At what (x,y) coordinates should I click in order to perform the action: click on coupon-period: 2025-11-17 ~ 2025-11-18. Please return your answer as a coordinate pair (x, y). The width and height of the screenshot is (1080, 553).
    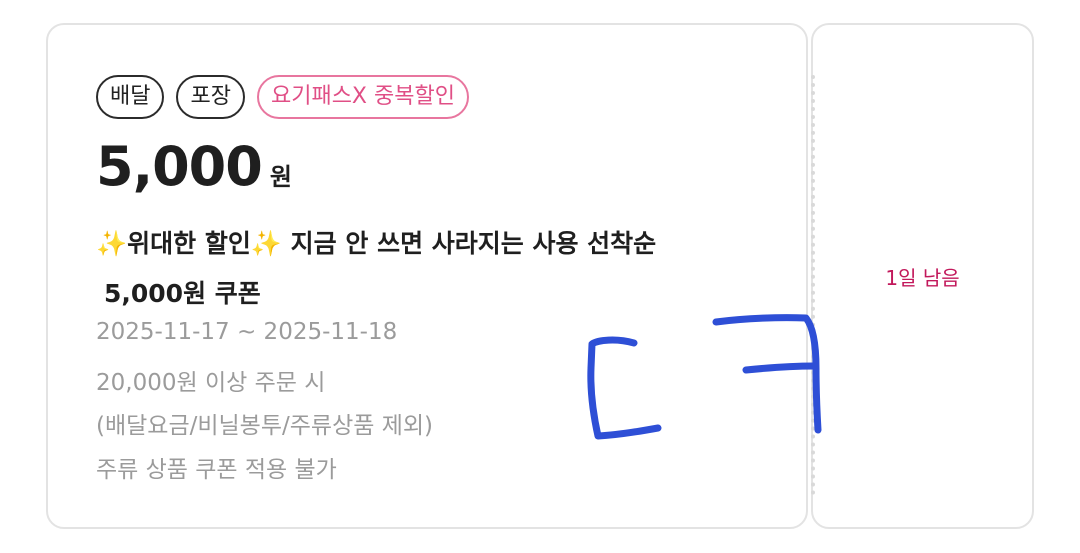
    Looking at the image, I should click on (247, 332).